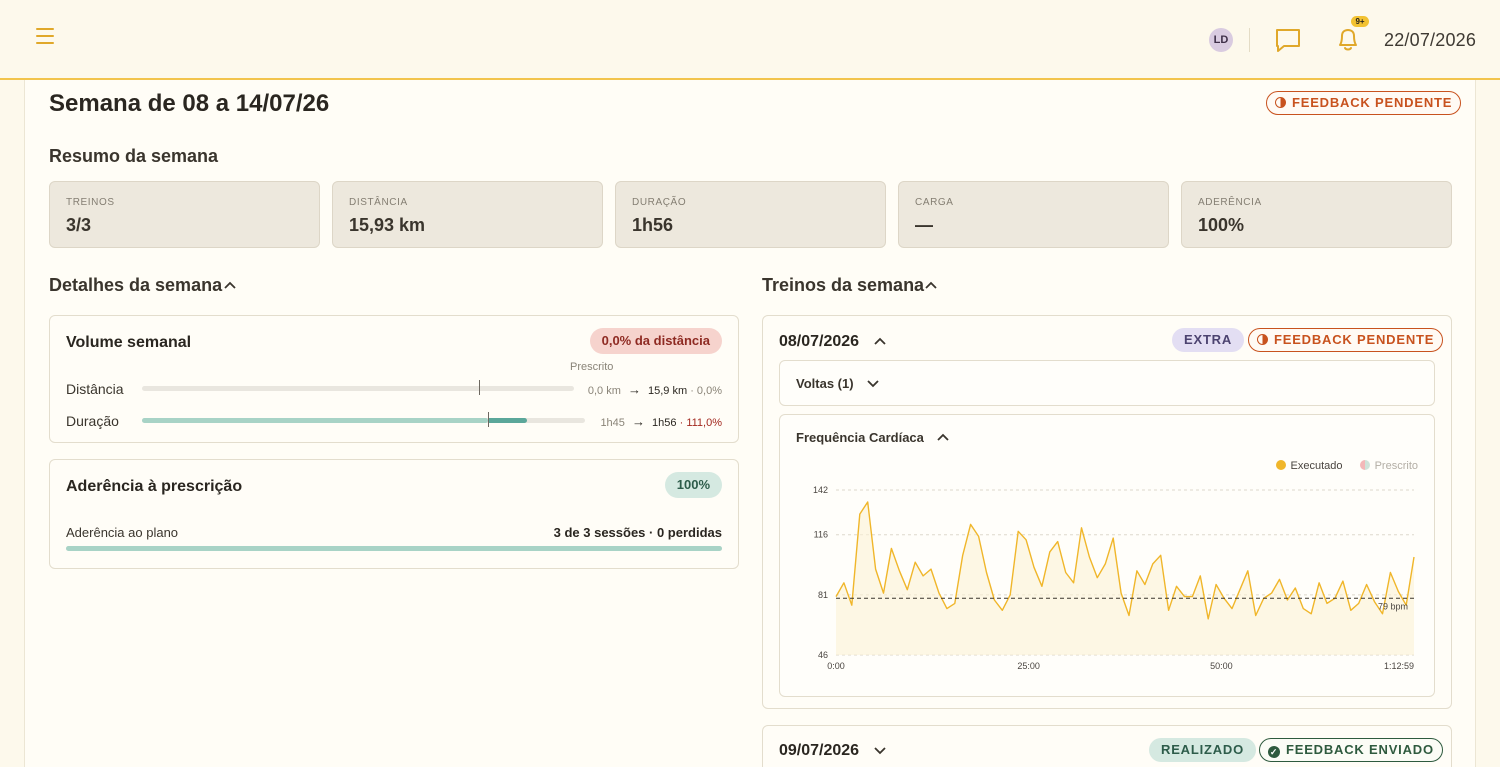  I want to click on x-tick-label: 25:00, so click(1028, 666).